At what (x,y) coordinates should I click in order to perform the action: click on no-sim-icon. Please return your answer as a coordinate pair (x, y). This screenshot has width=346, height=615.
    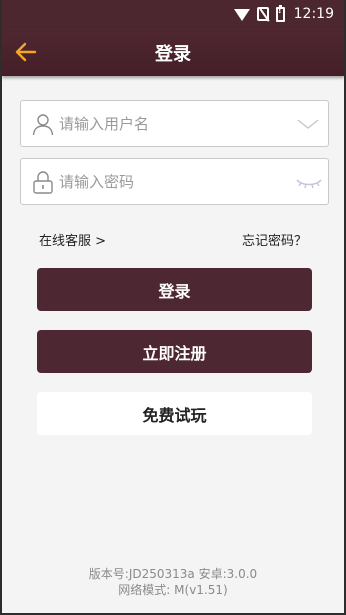
    Looking at the image, I should click on (262, 14).